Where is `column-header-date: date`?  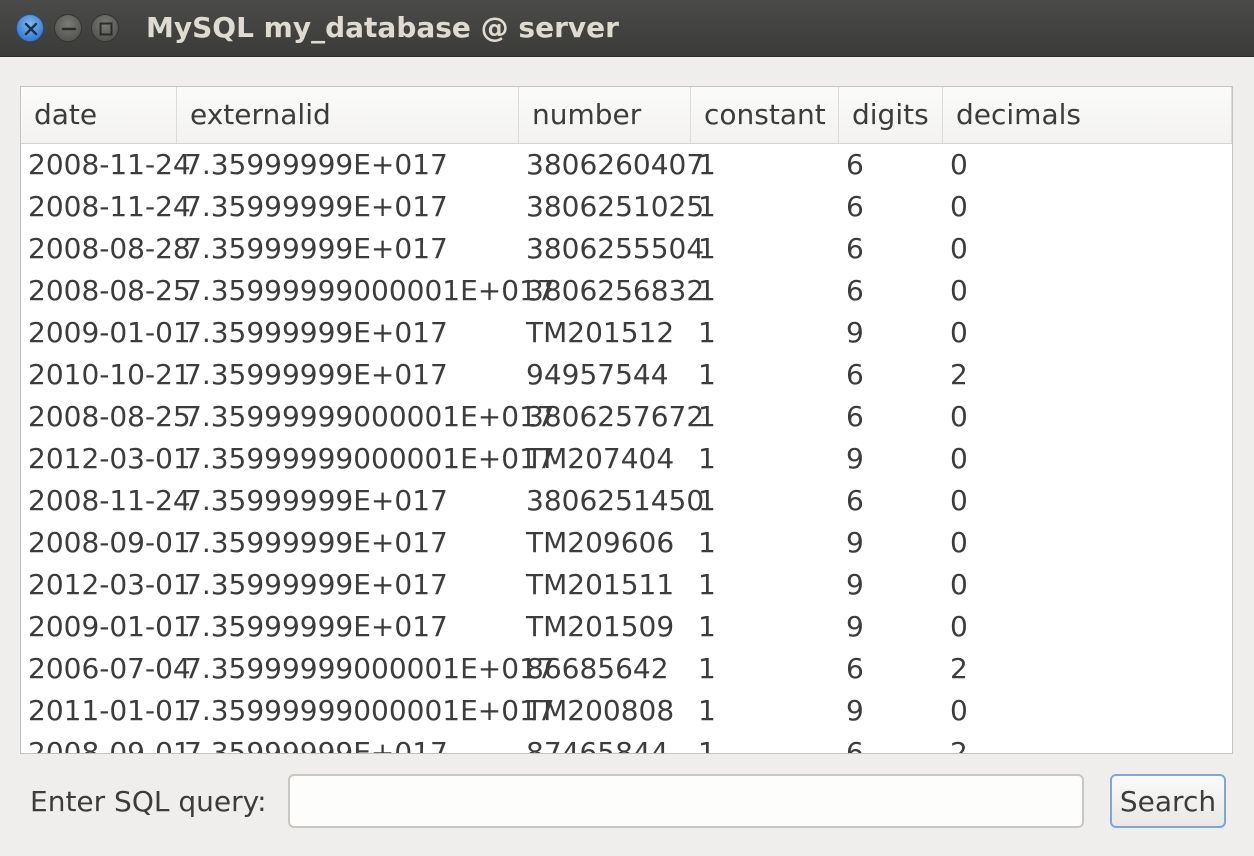 column-header-date: date is located at coordinates (99, 115).